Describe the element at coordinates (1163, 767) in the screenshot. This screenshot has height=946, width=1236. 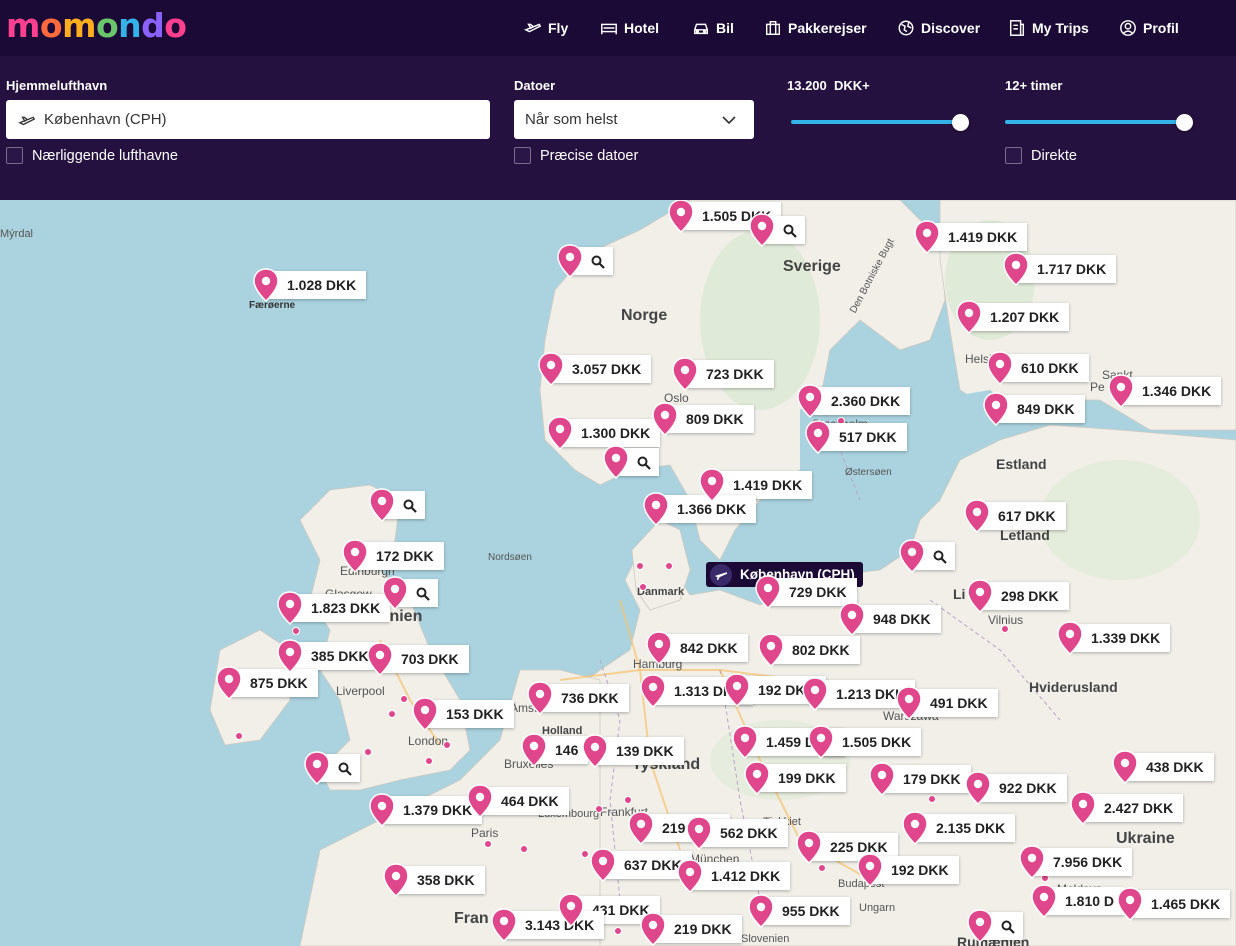
I see `price-marker: 438 DKK` at that location.